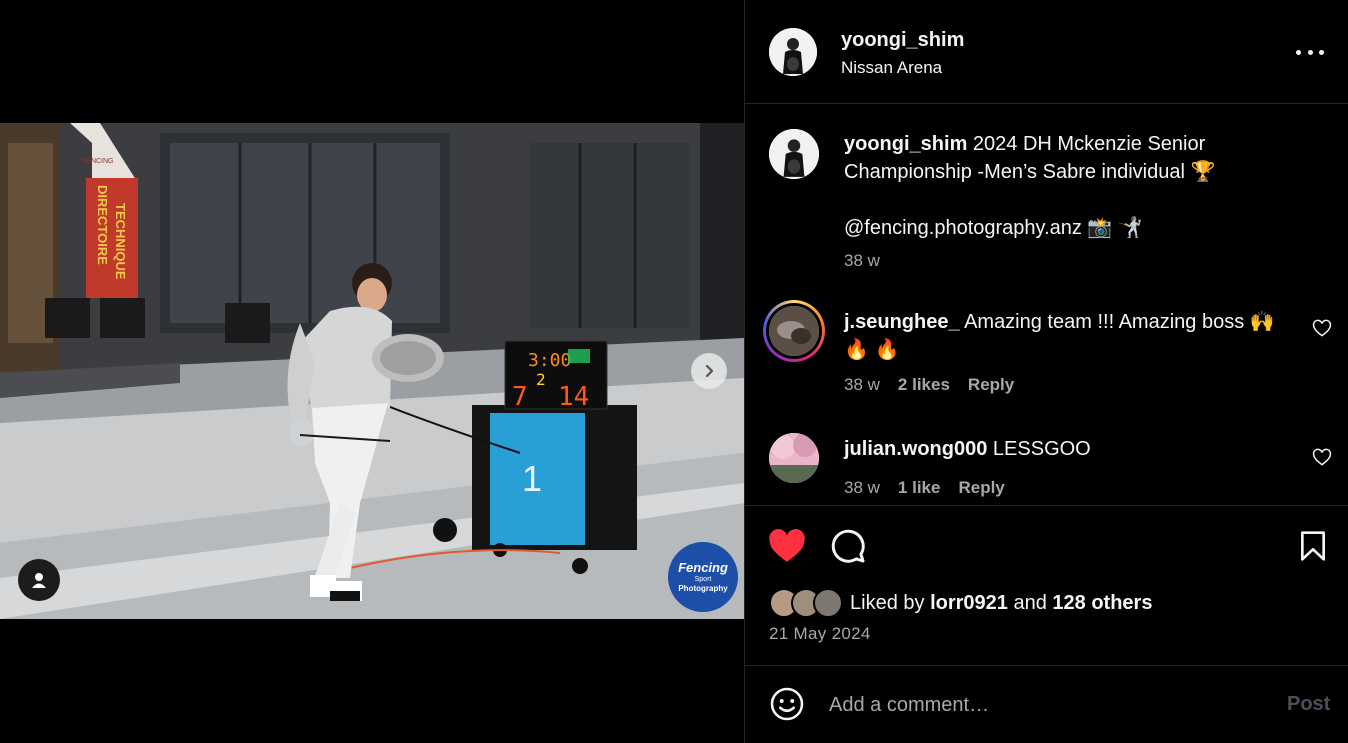 This screenshot has height=743, width=1348. What do you see at coordinates (541, 379) in the screenshot?
I see `svg-text: 2` at bounding box center [541, 379].